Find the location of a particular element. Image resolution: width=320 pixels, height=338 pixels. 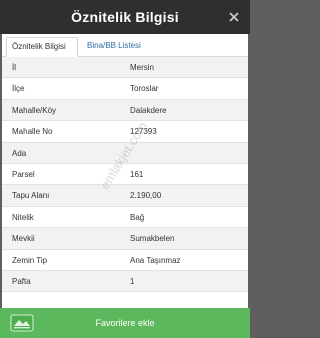

table-row: Mevkii Sumakbelen is located at coordinates (125, 239).